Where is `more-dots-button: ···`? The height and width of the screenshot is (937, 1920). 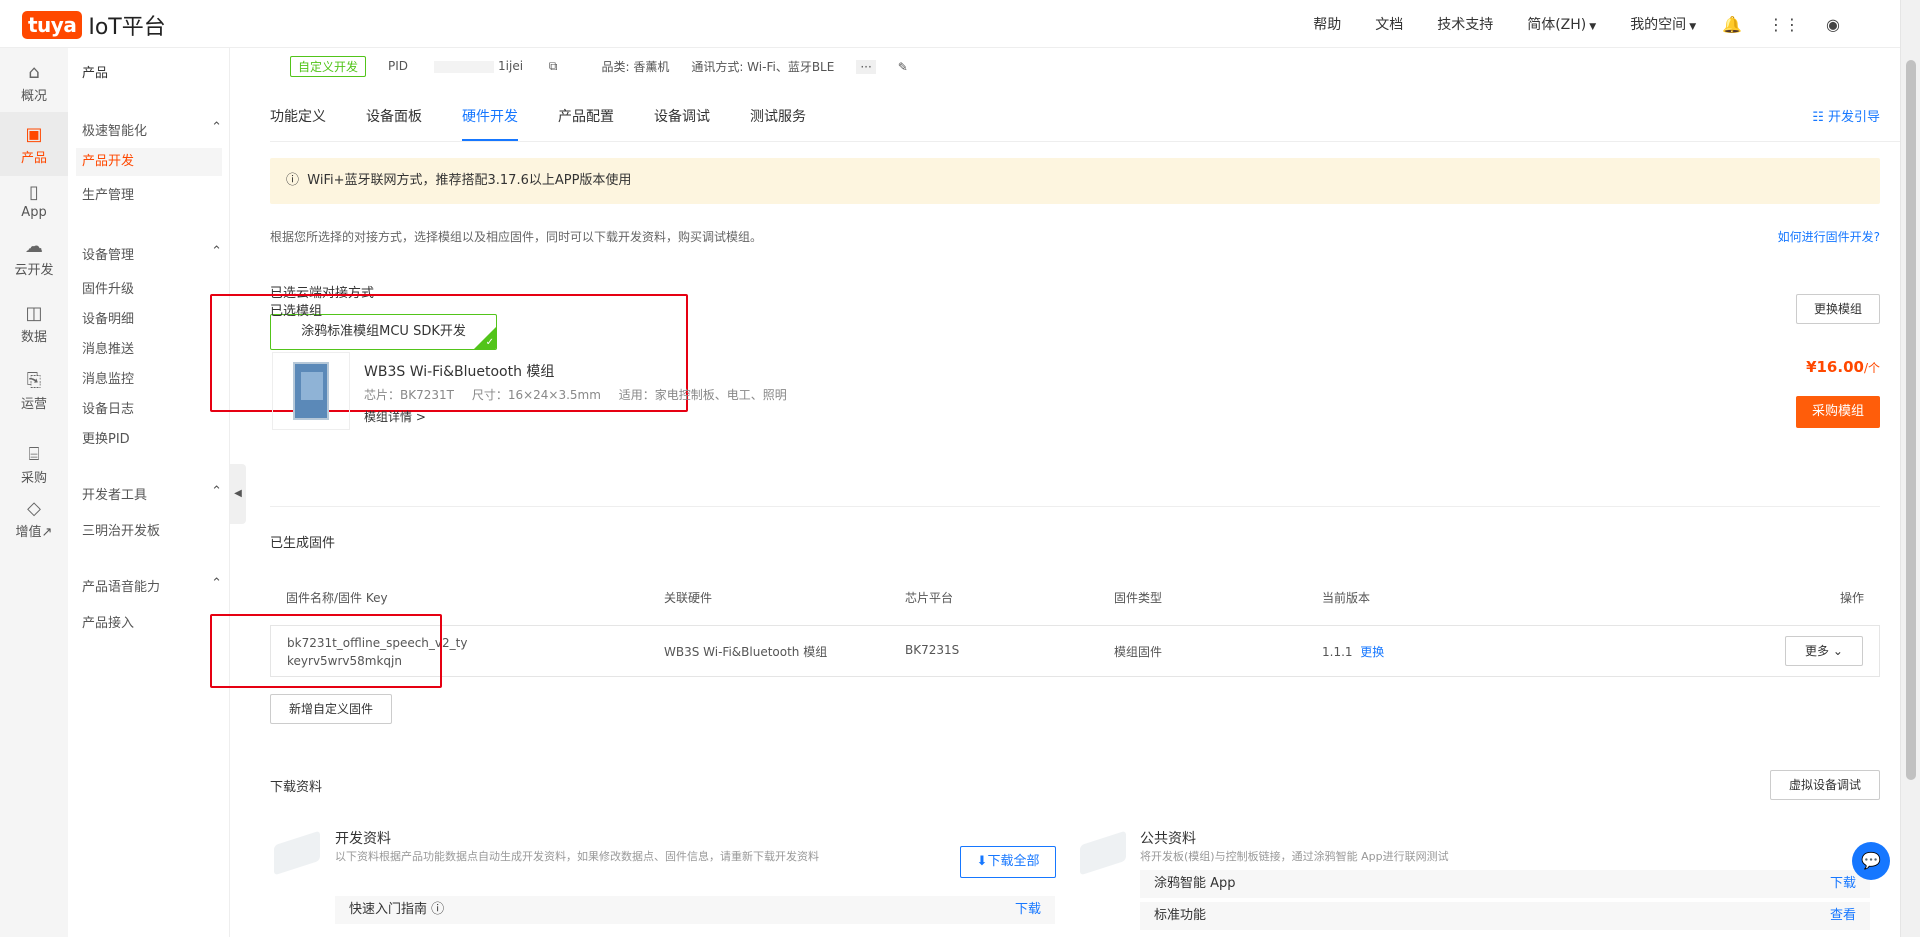
more-dots-button: ··· is located at coordinates (866, 66).